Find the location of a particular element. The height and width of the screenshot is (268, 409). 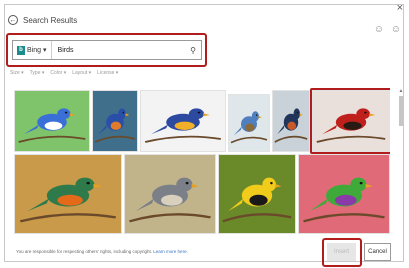

small-blue-bird-image is located at coordinates (249, 123).